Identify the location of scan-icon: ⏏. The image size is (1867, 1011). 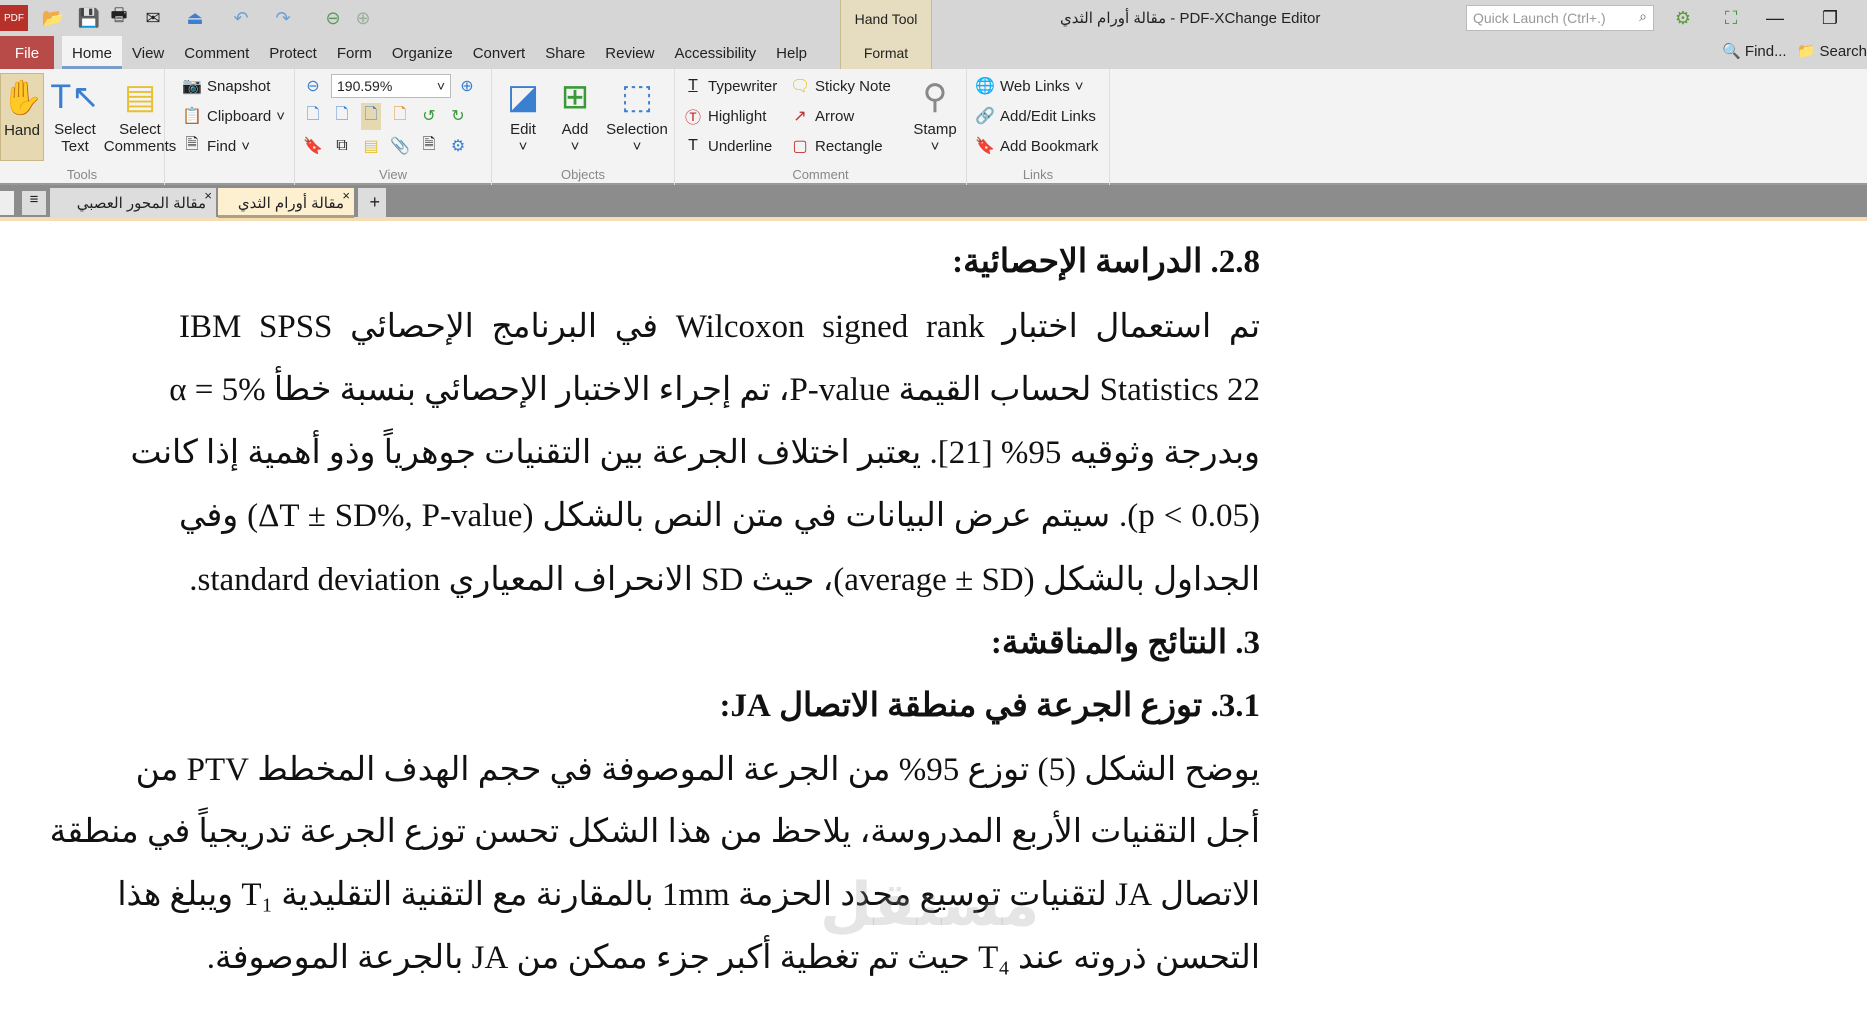
(195, 18).